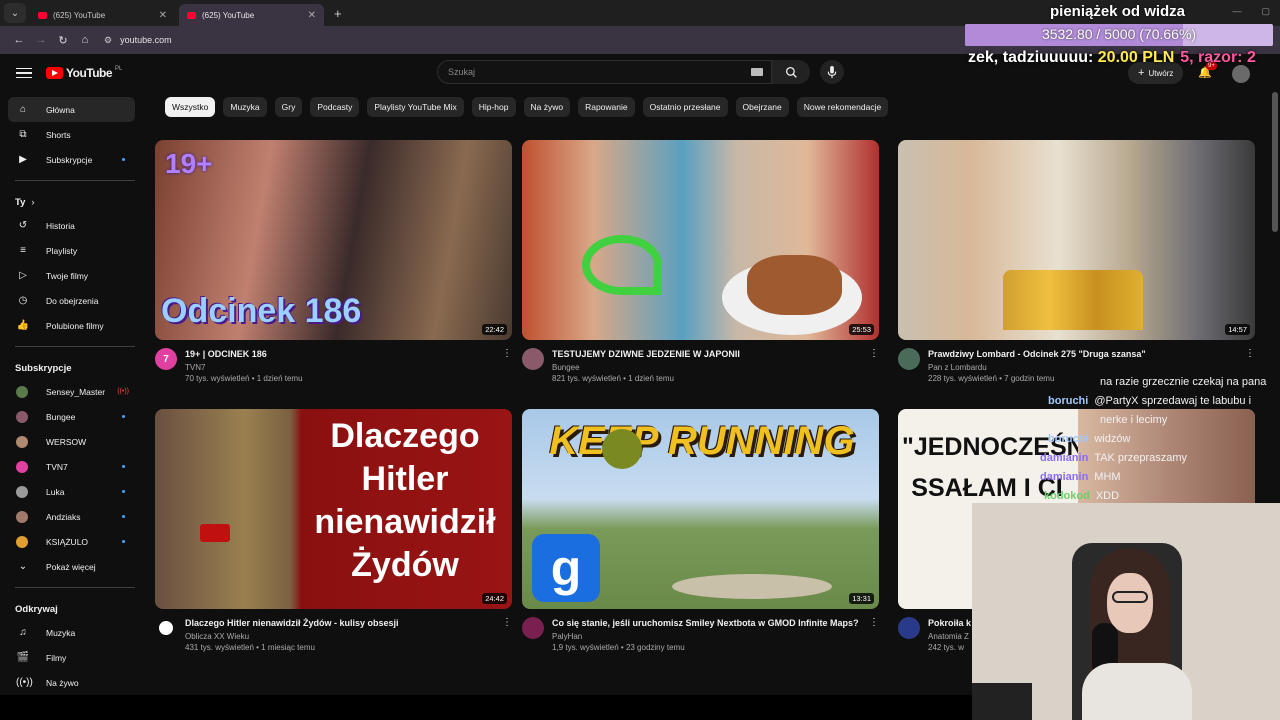 The width and height of the screenshot is (1280, 720). Describe the element at coordinates (71, 541) in the screenshot. I see `sidebar-sub-ksiazulo: KSIĄŻULO` at that location.